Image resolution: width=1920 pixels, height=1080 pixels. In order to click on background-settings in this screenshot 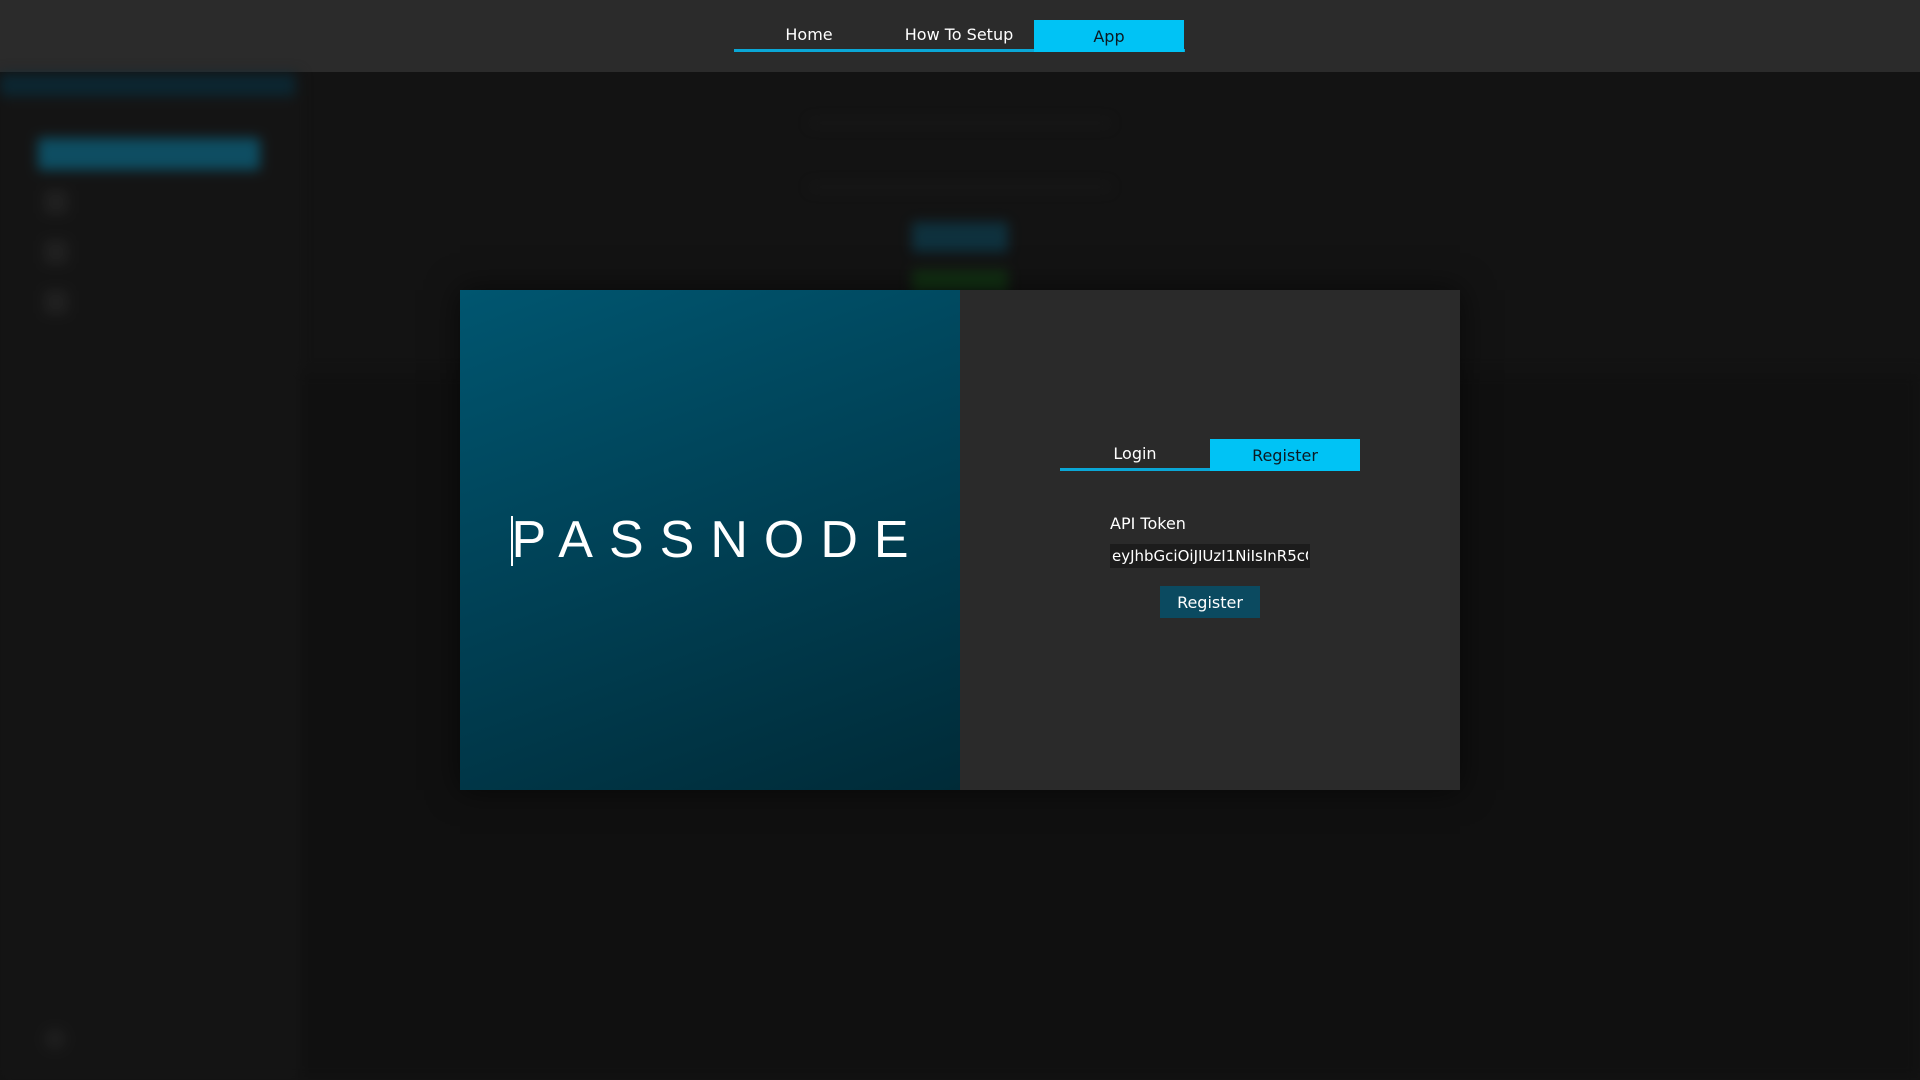, I will do `click(55, 1039)`.